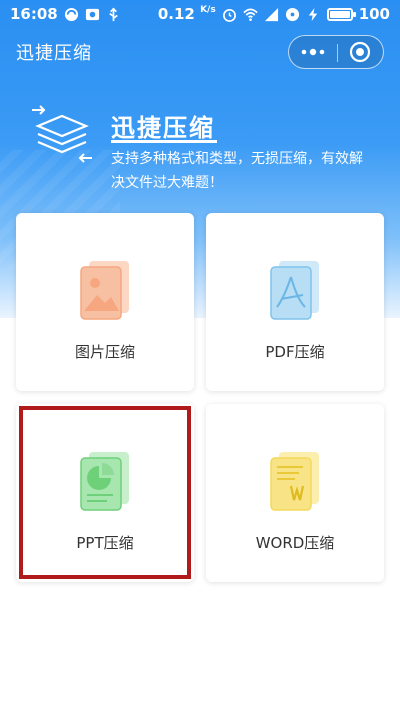 Image resolution: width=400 pixels, height=711 pixels. I want to click on pdf-file-icon, so click(294, 290).